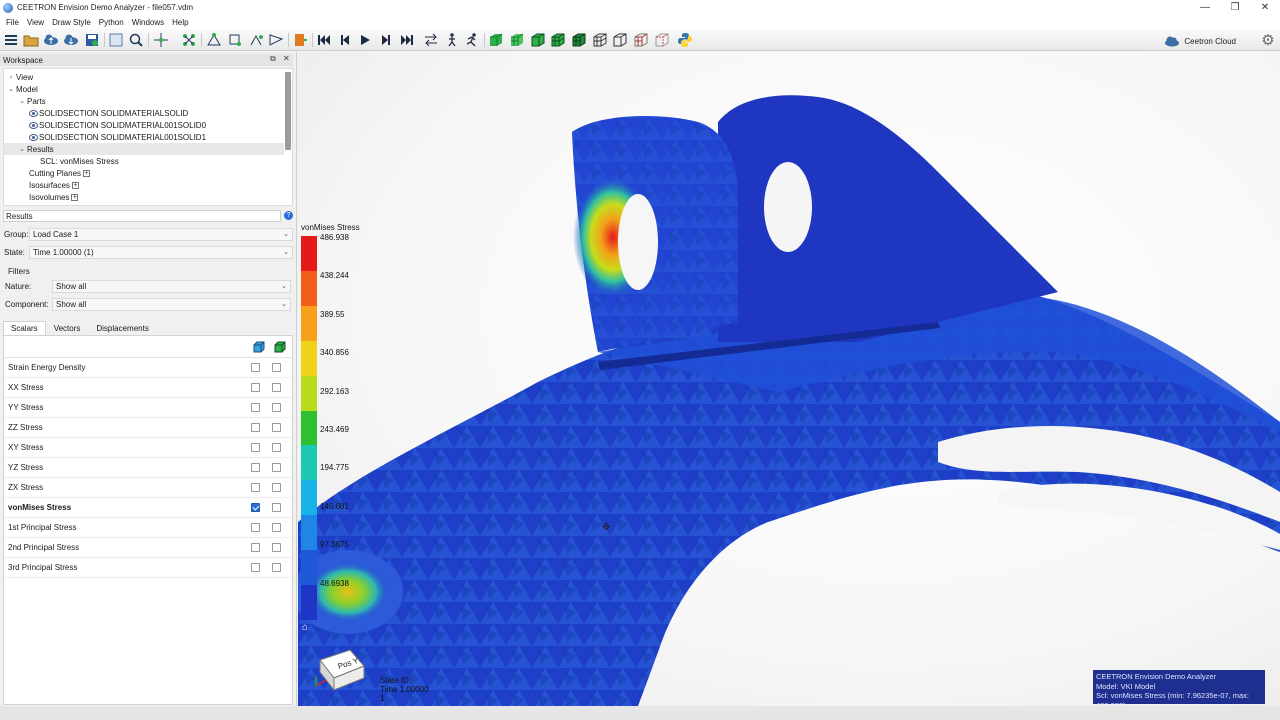 The width and height of the screenshot is (1280, 720). I want to click on cutting-plane-icon, so click(300, 40).